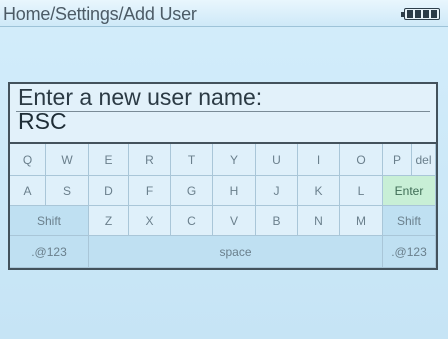  I want to click on key-o: O, so click(361, 160).